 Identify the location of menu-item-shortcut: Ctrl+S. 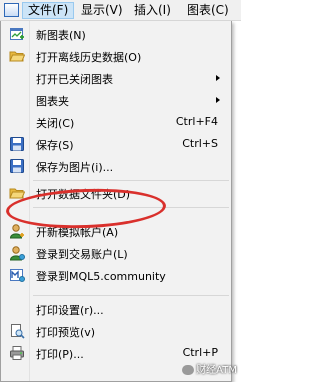
(200, 143).